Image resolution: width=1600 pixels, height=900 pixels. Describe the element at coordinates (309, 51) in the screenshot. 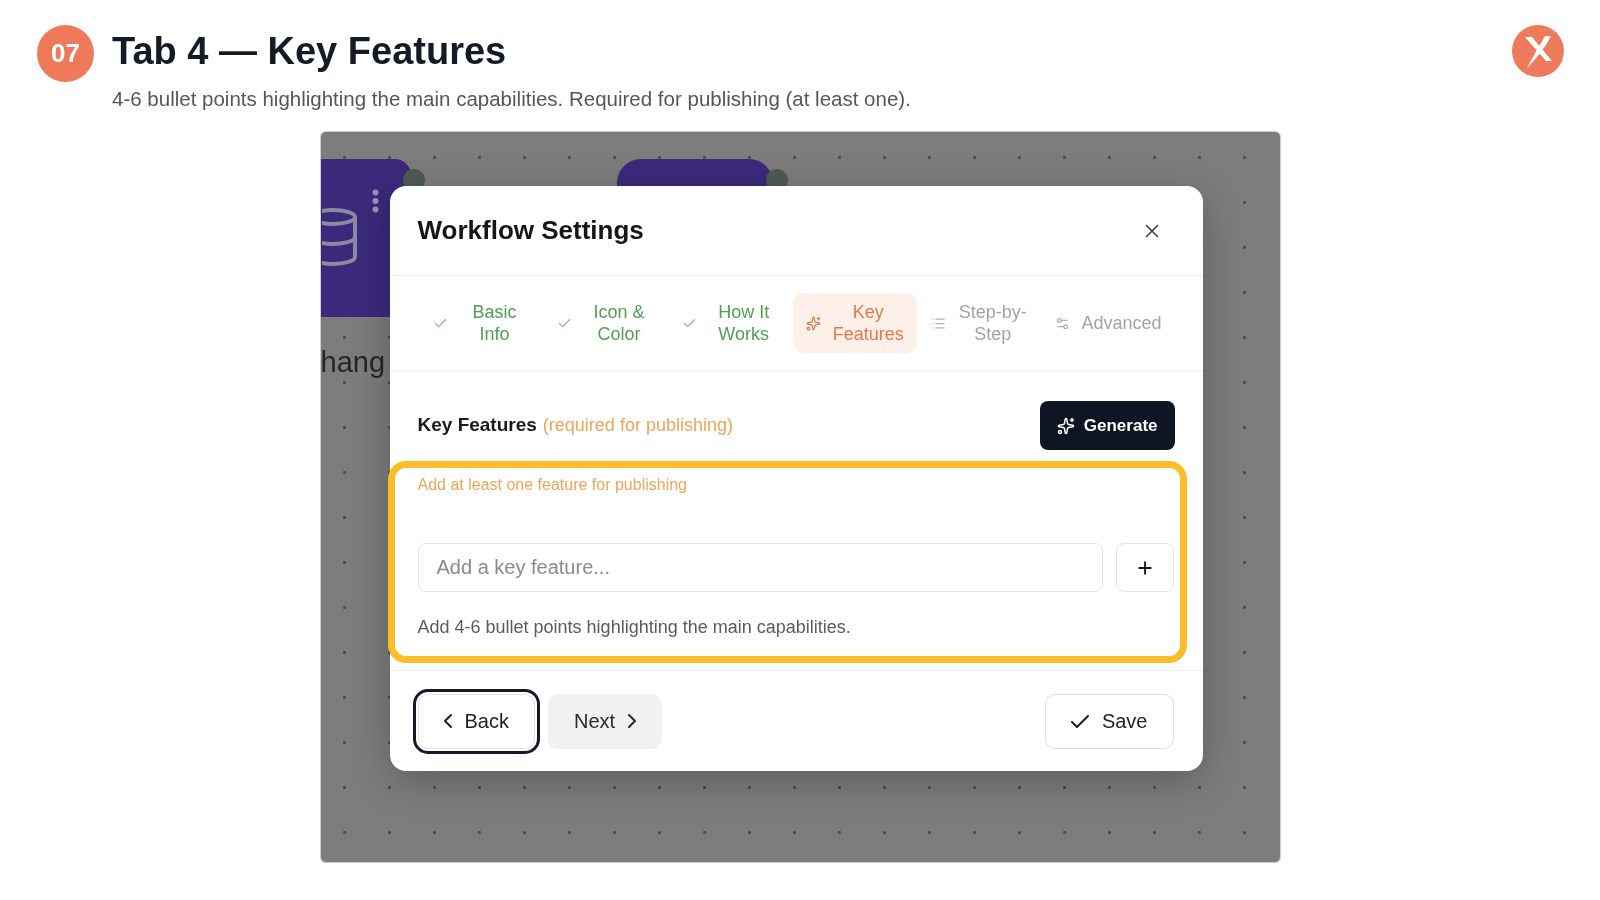

I see `slide-title: Tab 4 — Key Features` at that location.